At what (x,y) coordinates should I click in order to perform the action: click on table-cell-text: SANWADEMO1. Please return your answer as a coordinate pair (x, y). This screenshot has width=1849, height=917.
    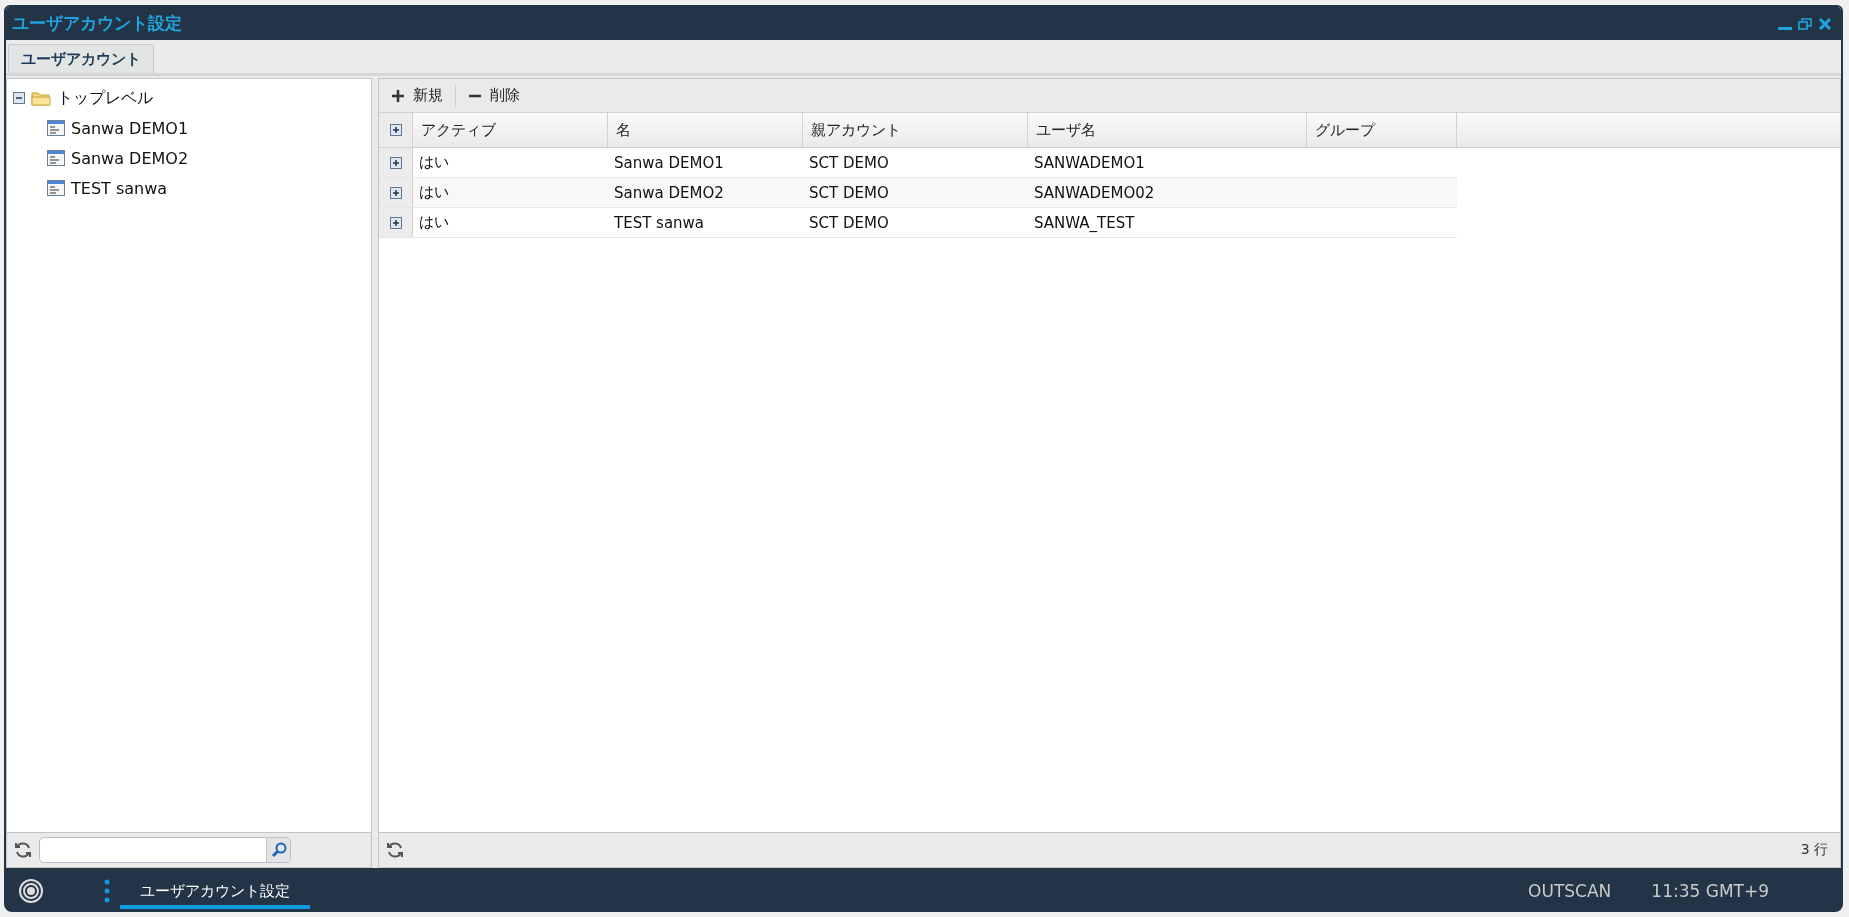
    Looking at the image, I should click on (1089, 163).